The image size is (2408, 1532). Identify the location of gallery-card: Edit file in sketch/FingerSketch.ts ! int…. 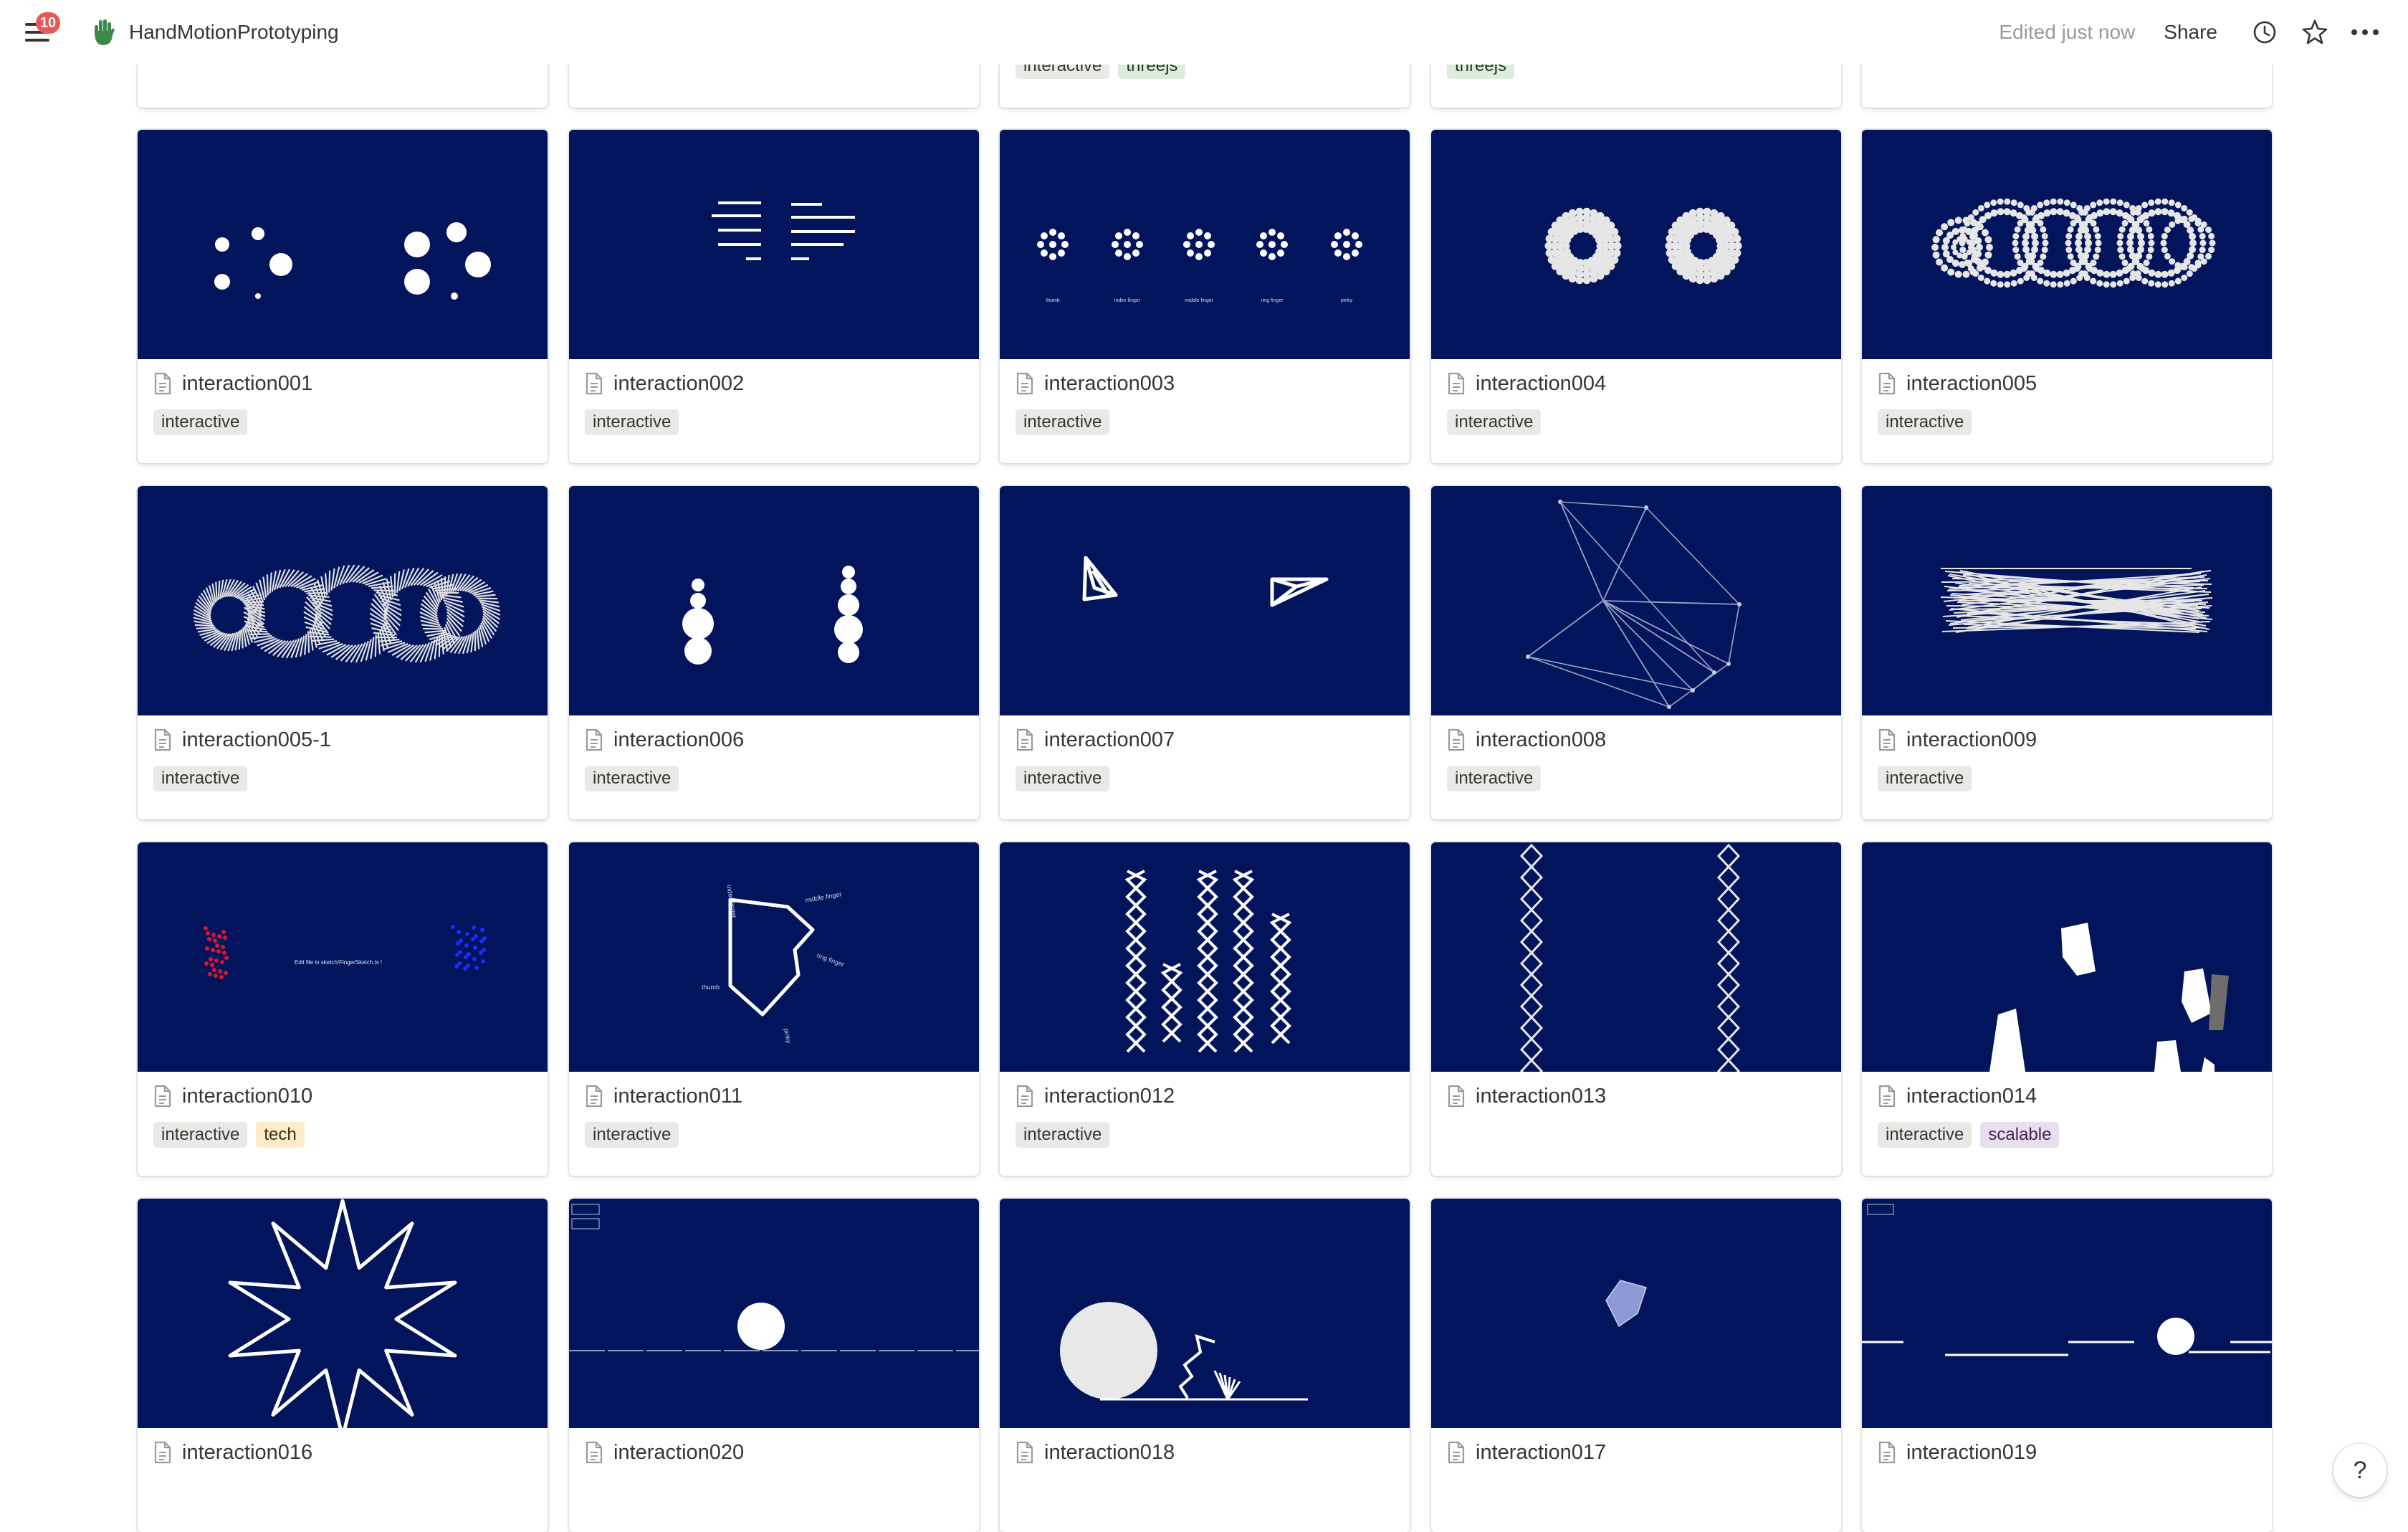
(343, 1009).